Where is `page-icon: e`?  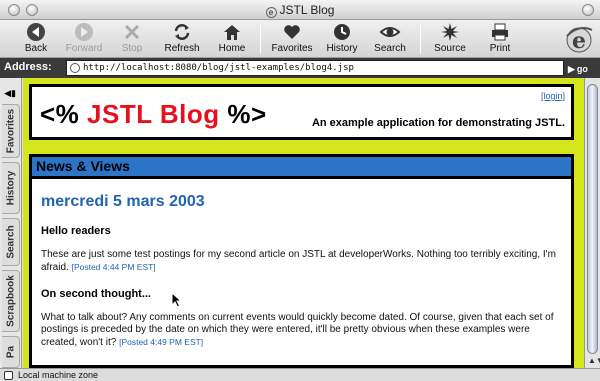 page-icon: e is located at coordinates (271, 12).